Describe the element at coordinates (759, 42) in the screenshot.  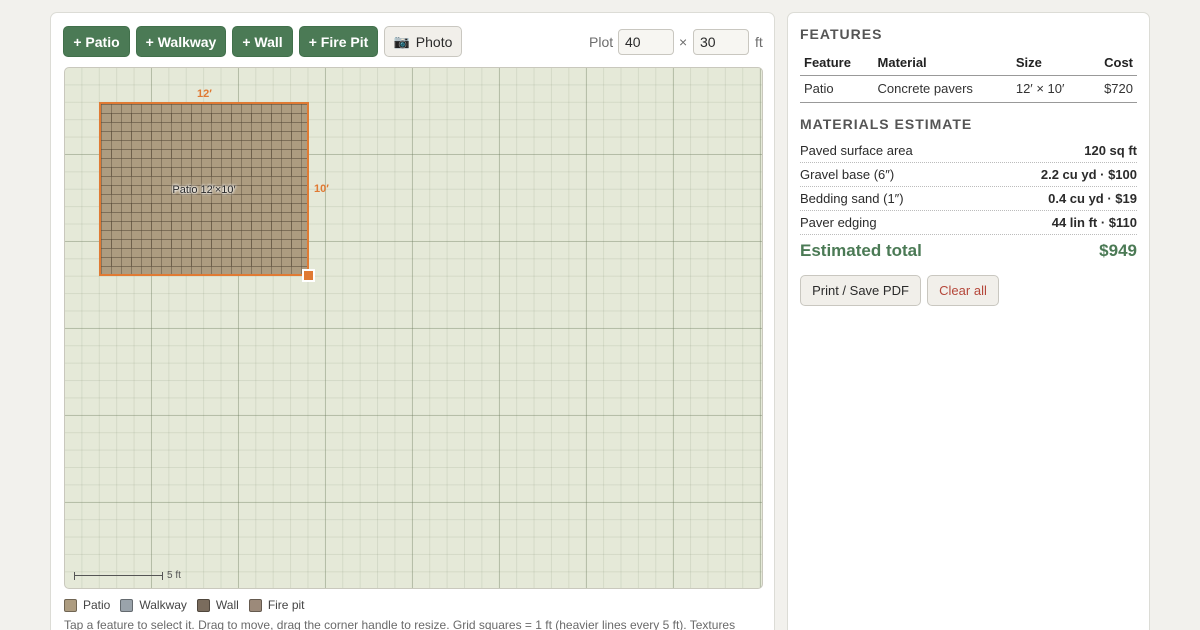
I see `plot-unit: ft` at that location.